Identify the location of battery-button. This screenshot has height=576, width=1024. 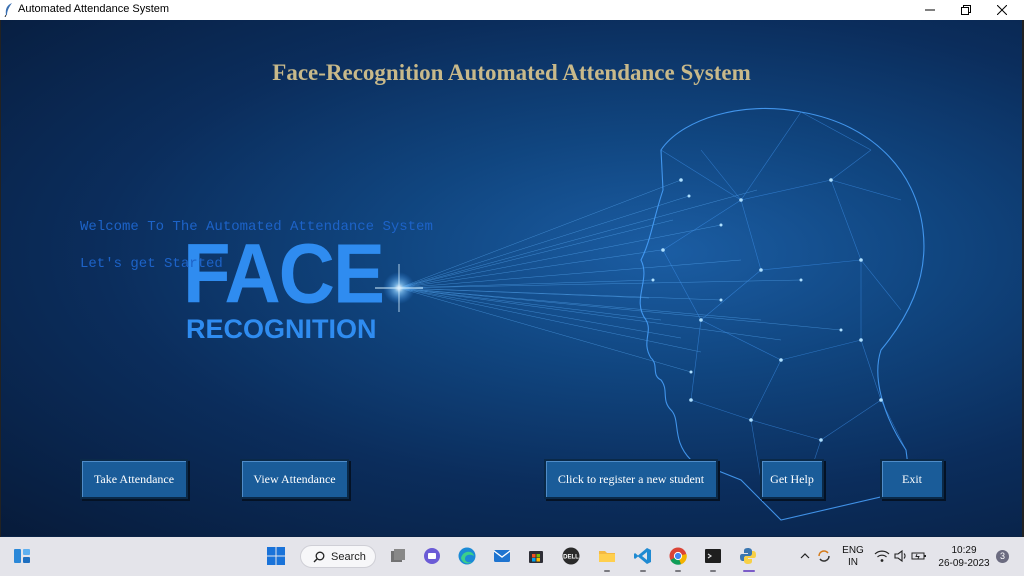
(919, 556).